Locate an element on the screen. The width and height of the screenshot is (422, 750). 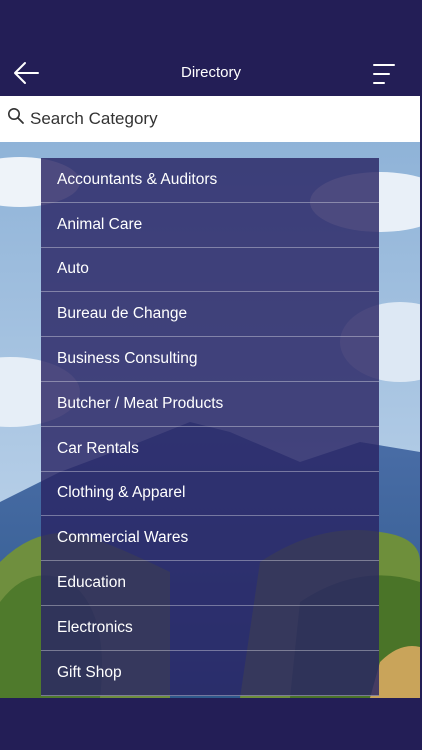
search-input is located at coordinates (220, 119).